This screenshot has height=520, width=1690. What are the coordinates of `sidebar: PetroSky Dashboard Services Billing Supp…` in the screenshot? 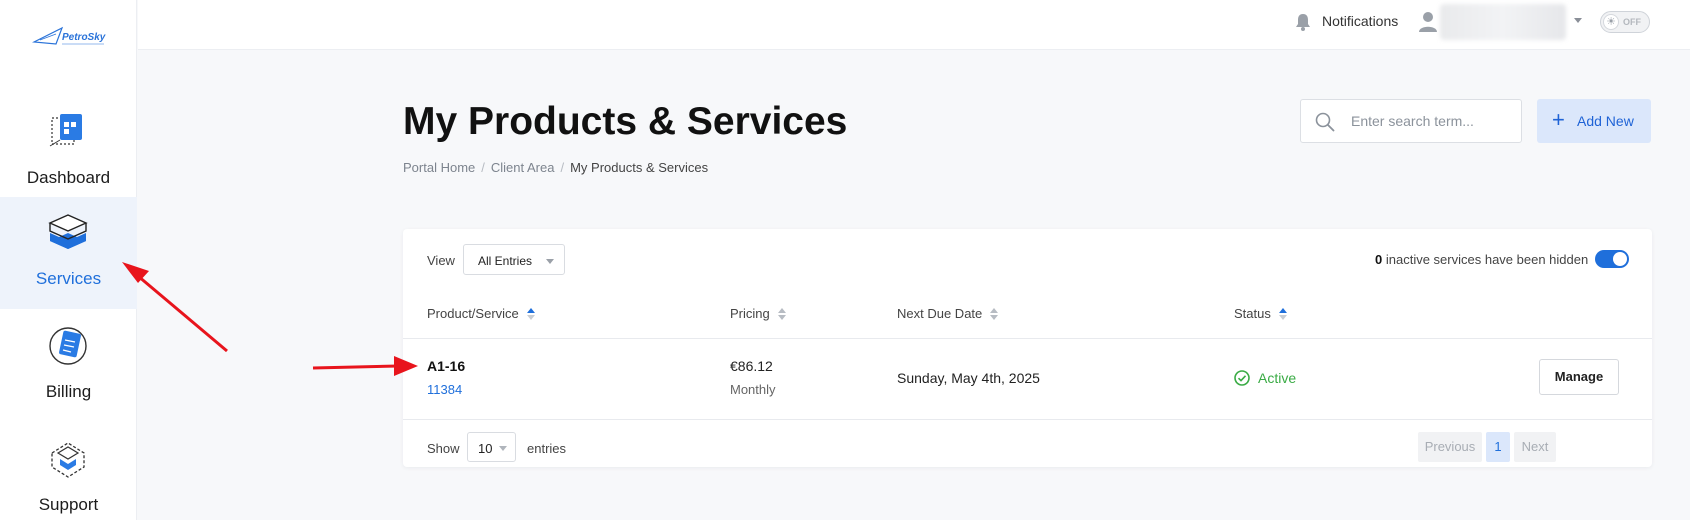 It's located at (68, 260).